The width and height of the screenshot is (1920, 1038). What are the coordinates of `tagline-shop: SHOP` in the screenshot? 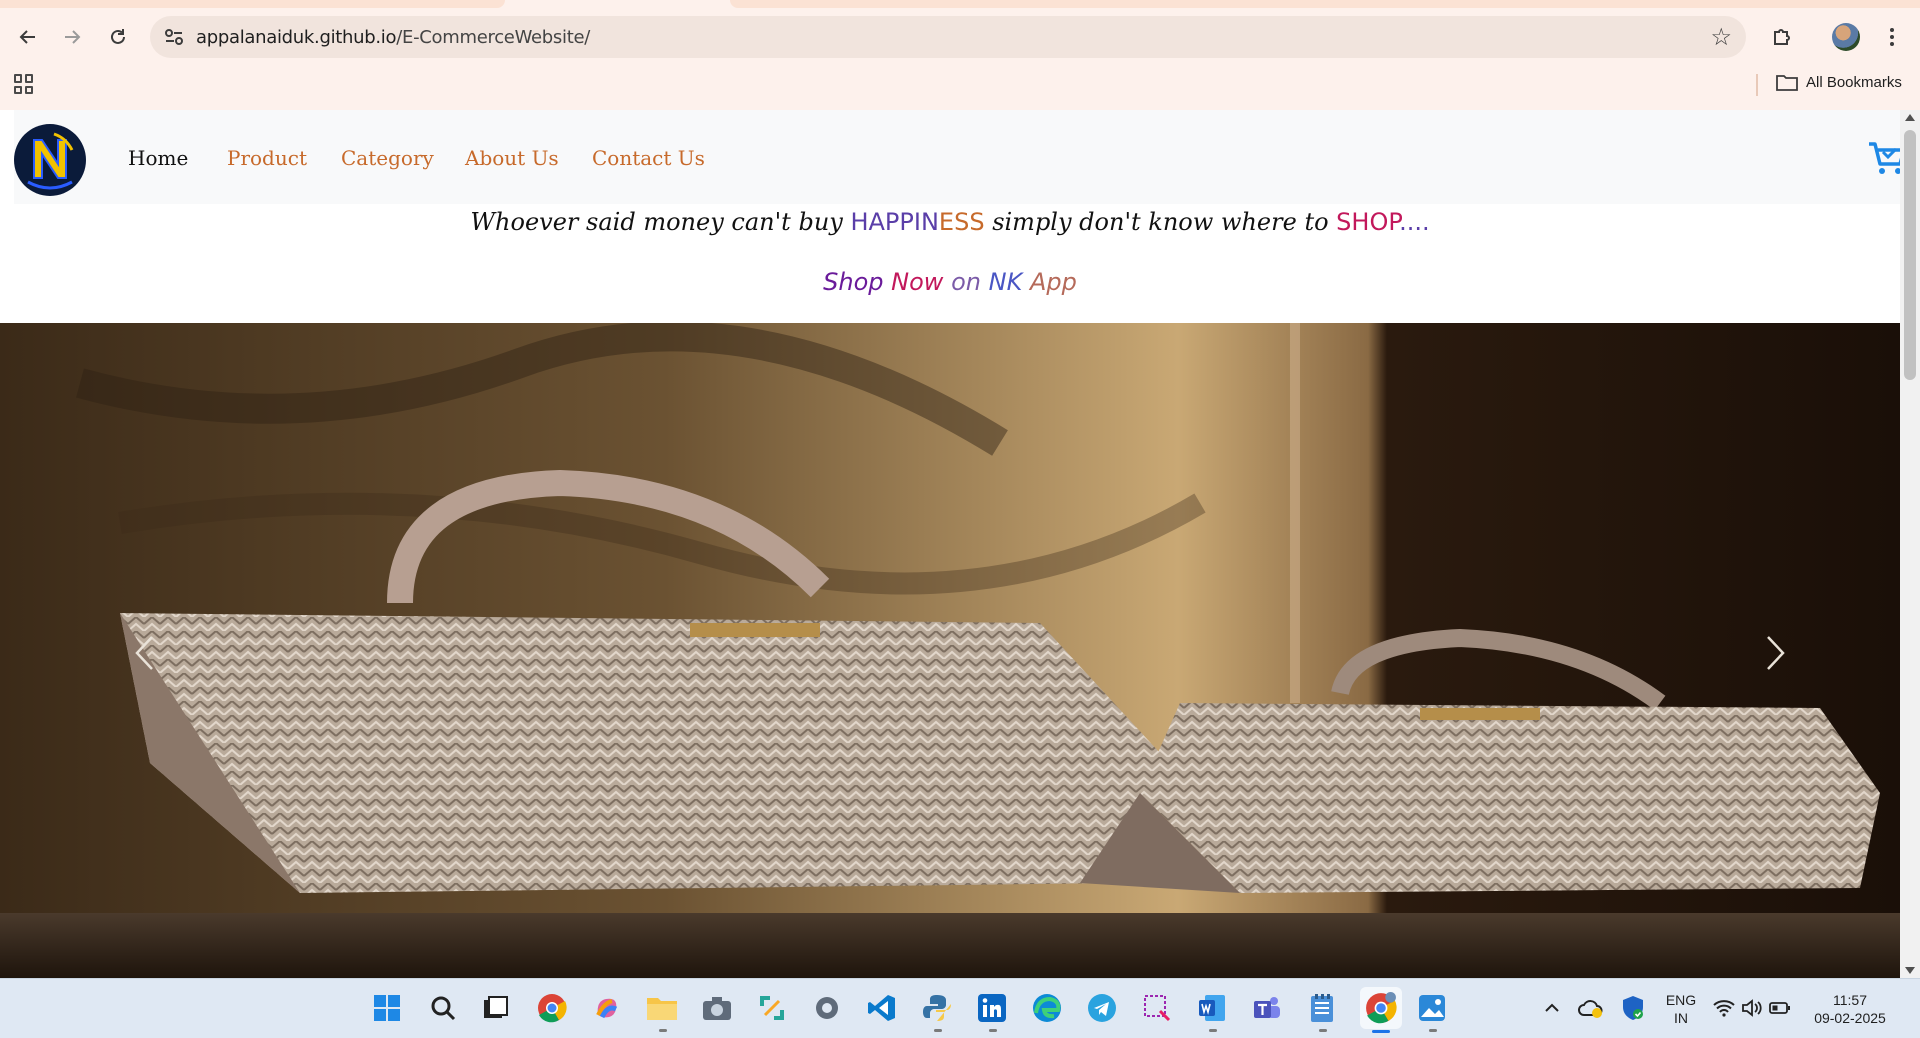 It's located at (1368, 222).